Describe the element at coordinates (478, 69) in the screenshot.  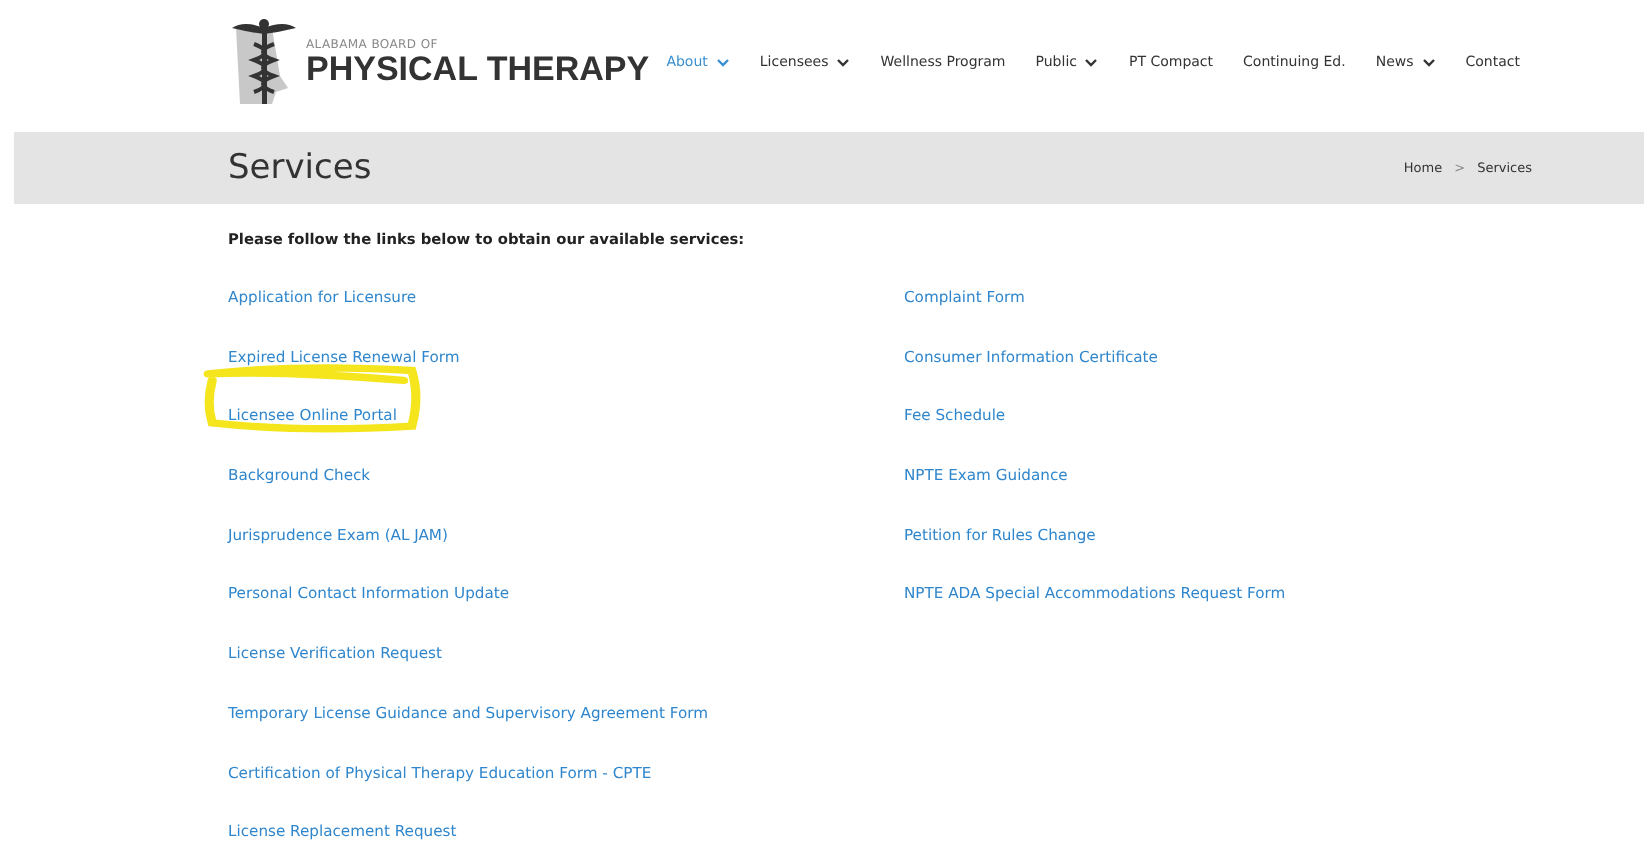
I see `logo-title: PHYSICAL THERAPY` at that location.